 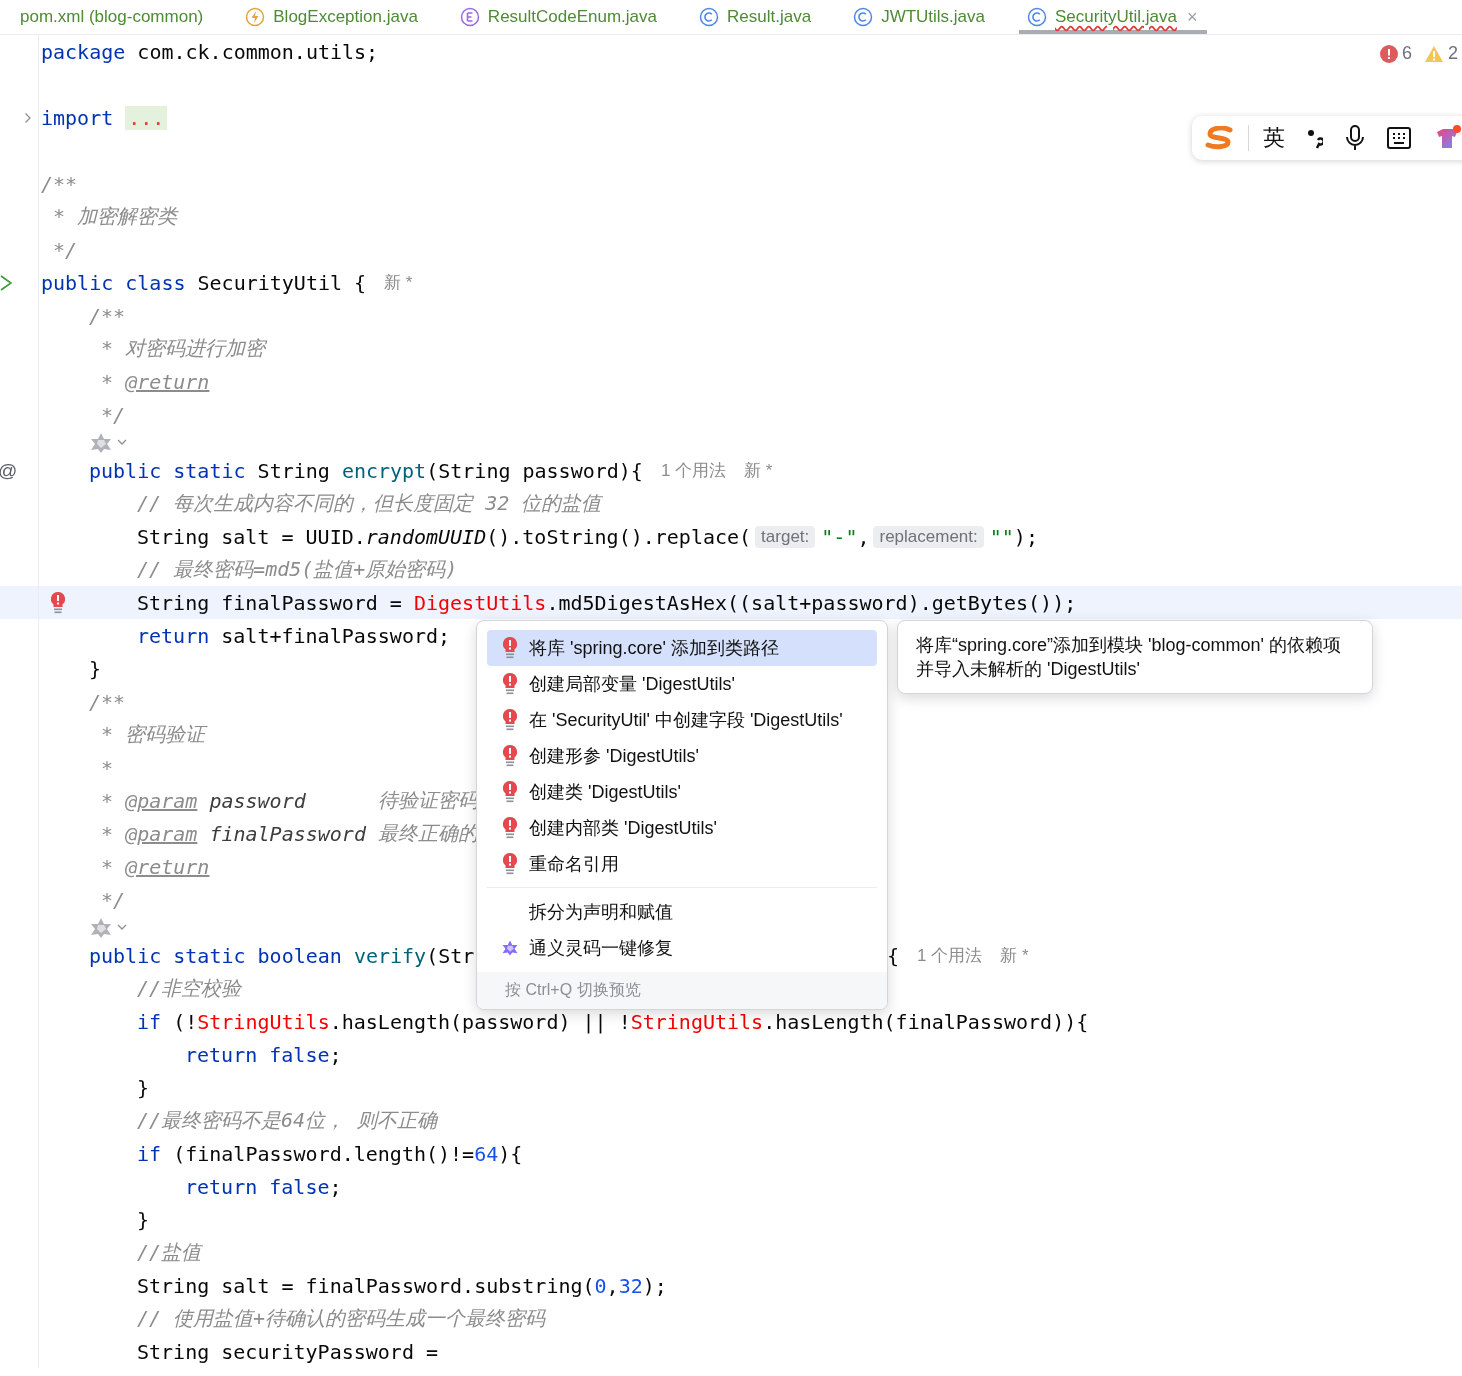 I want to click on code-text: {, so click(x=893, y=955).